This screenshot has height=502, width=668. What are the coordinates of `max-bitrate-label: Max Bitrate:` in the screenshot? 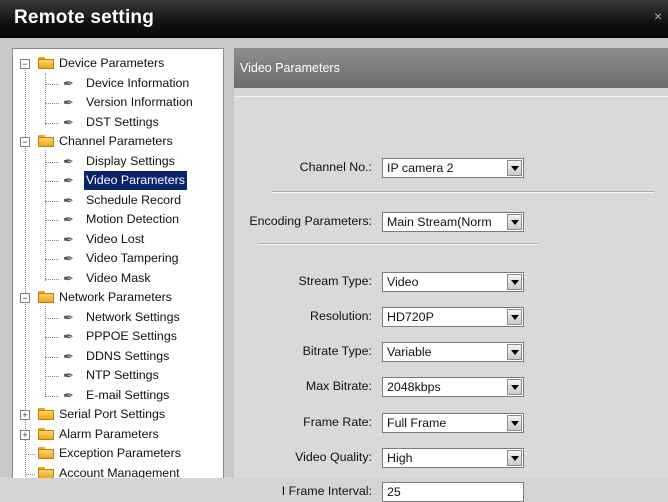 It's located at (338, 386).